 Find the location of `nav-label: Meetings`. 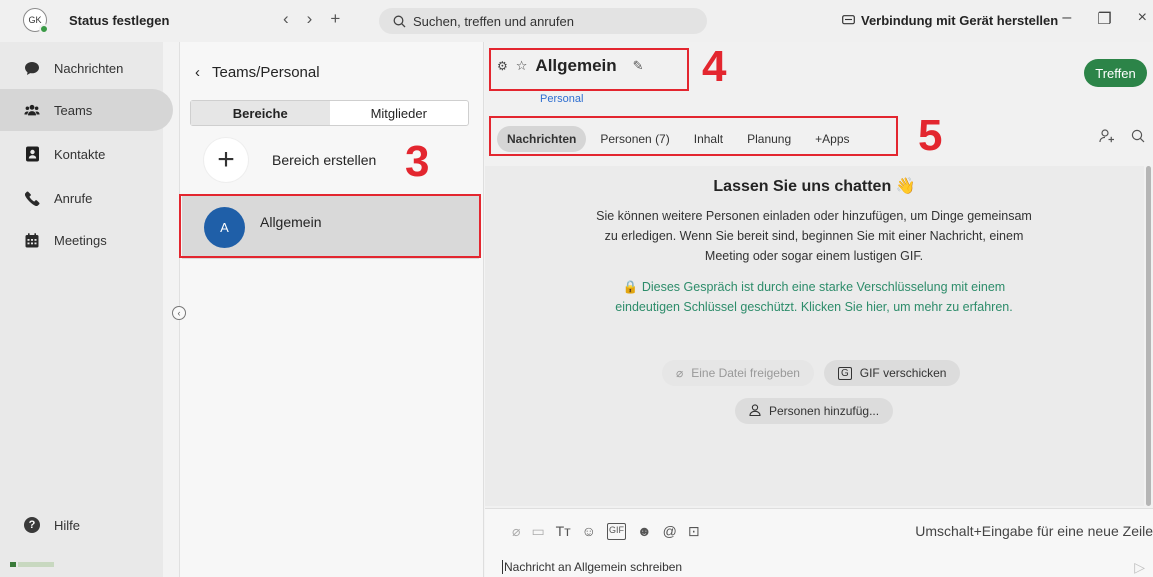

nav-label: Meetings is located at coordinates (80, 240).